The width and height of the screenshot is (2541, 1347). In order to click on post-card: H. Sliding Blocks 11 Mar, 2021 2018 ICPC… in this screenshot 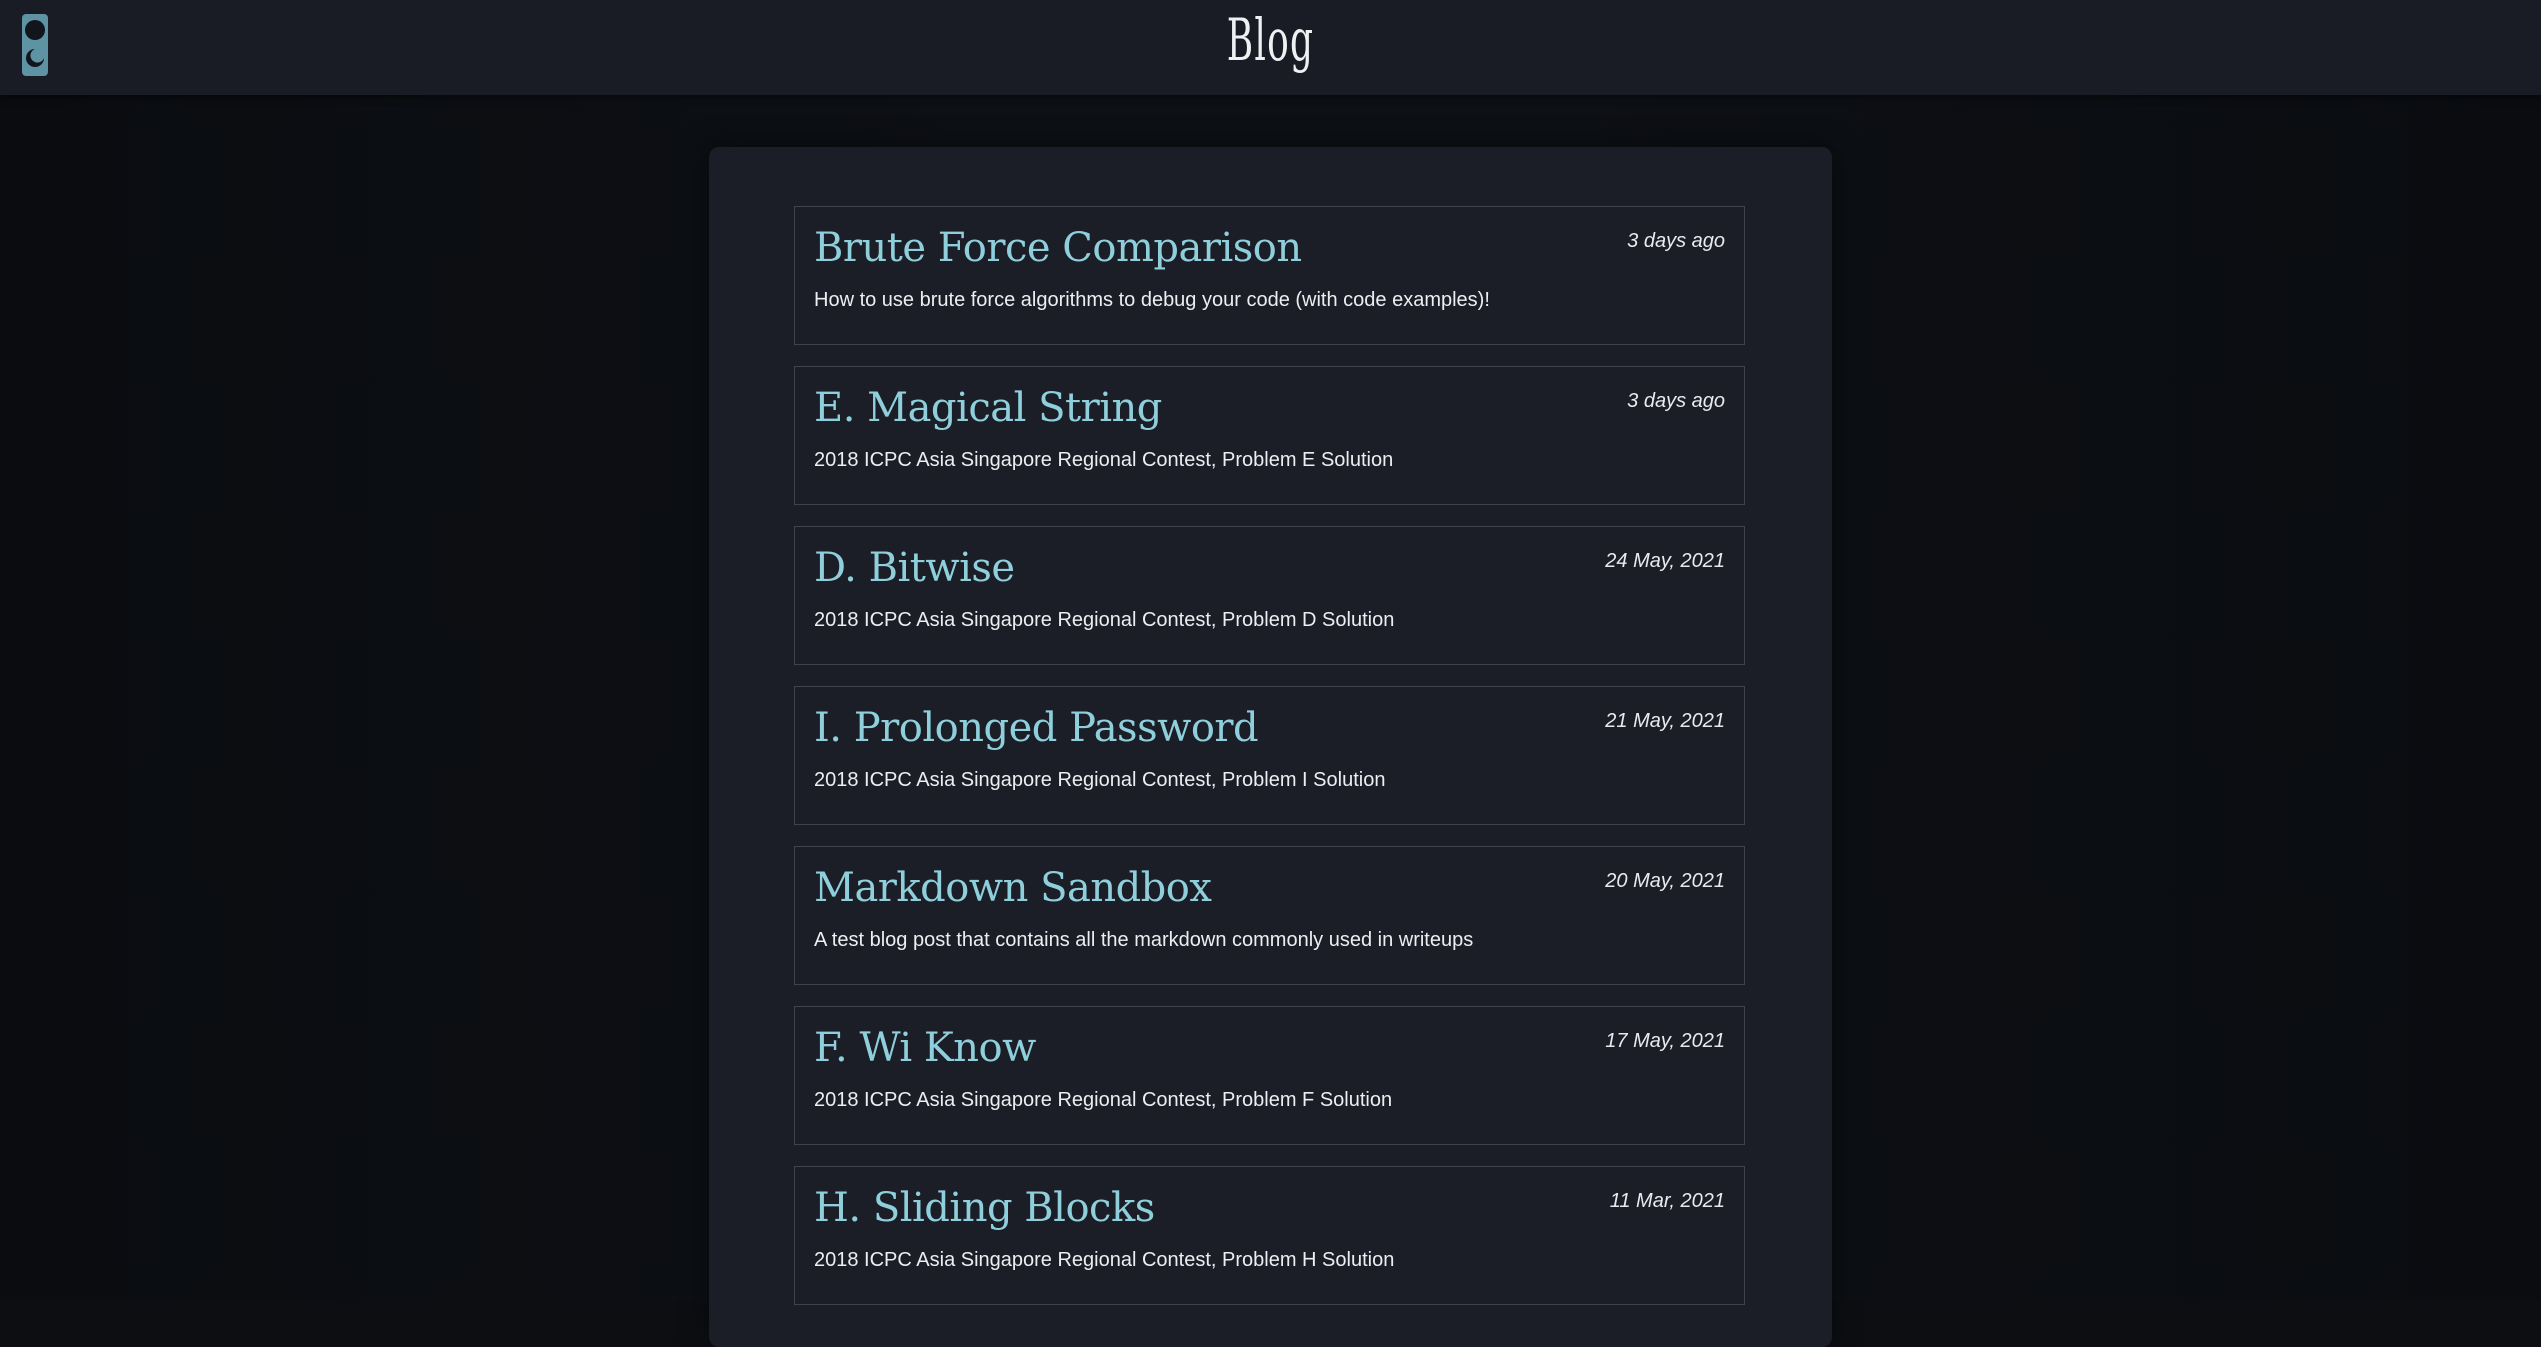, I will do `click(1269, 1235)`.